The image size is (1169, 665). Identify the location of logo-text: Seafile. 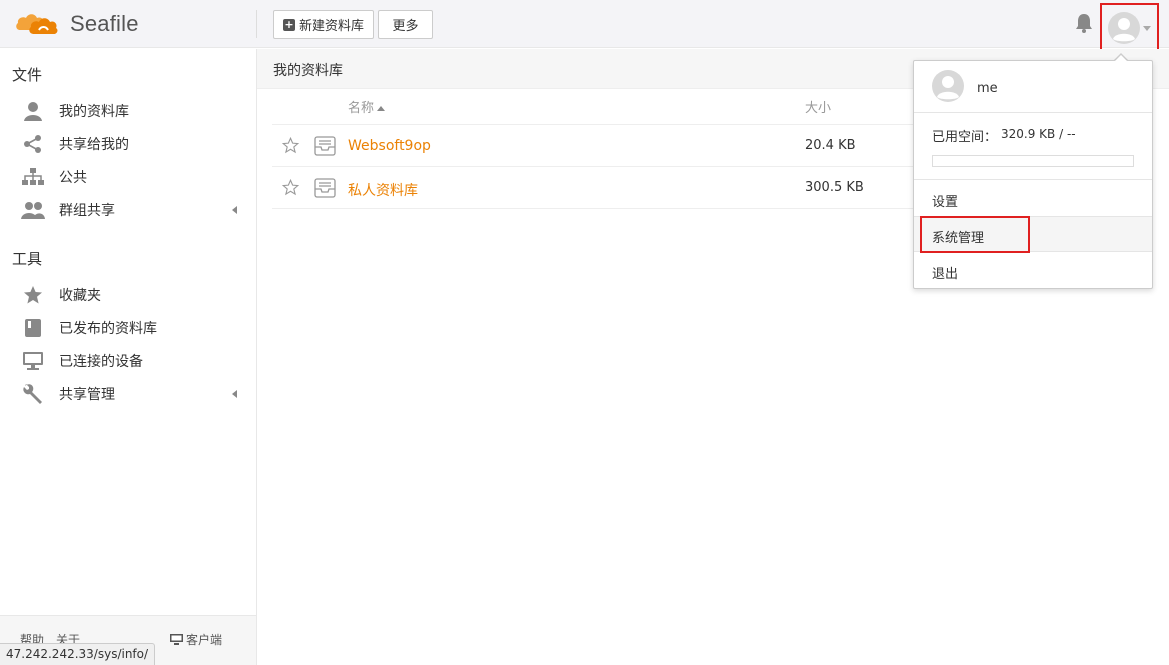
(104, 23).